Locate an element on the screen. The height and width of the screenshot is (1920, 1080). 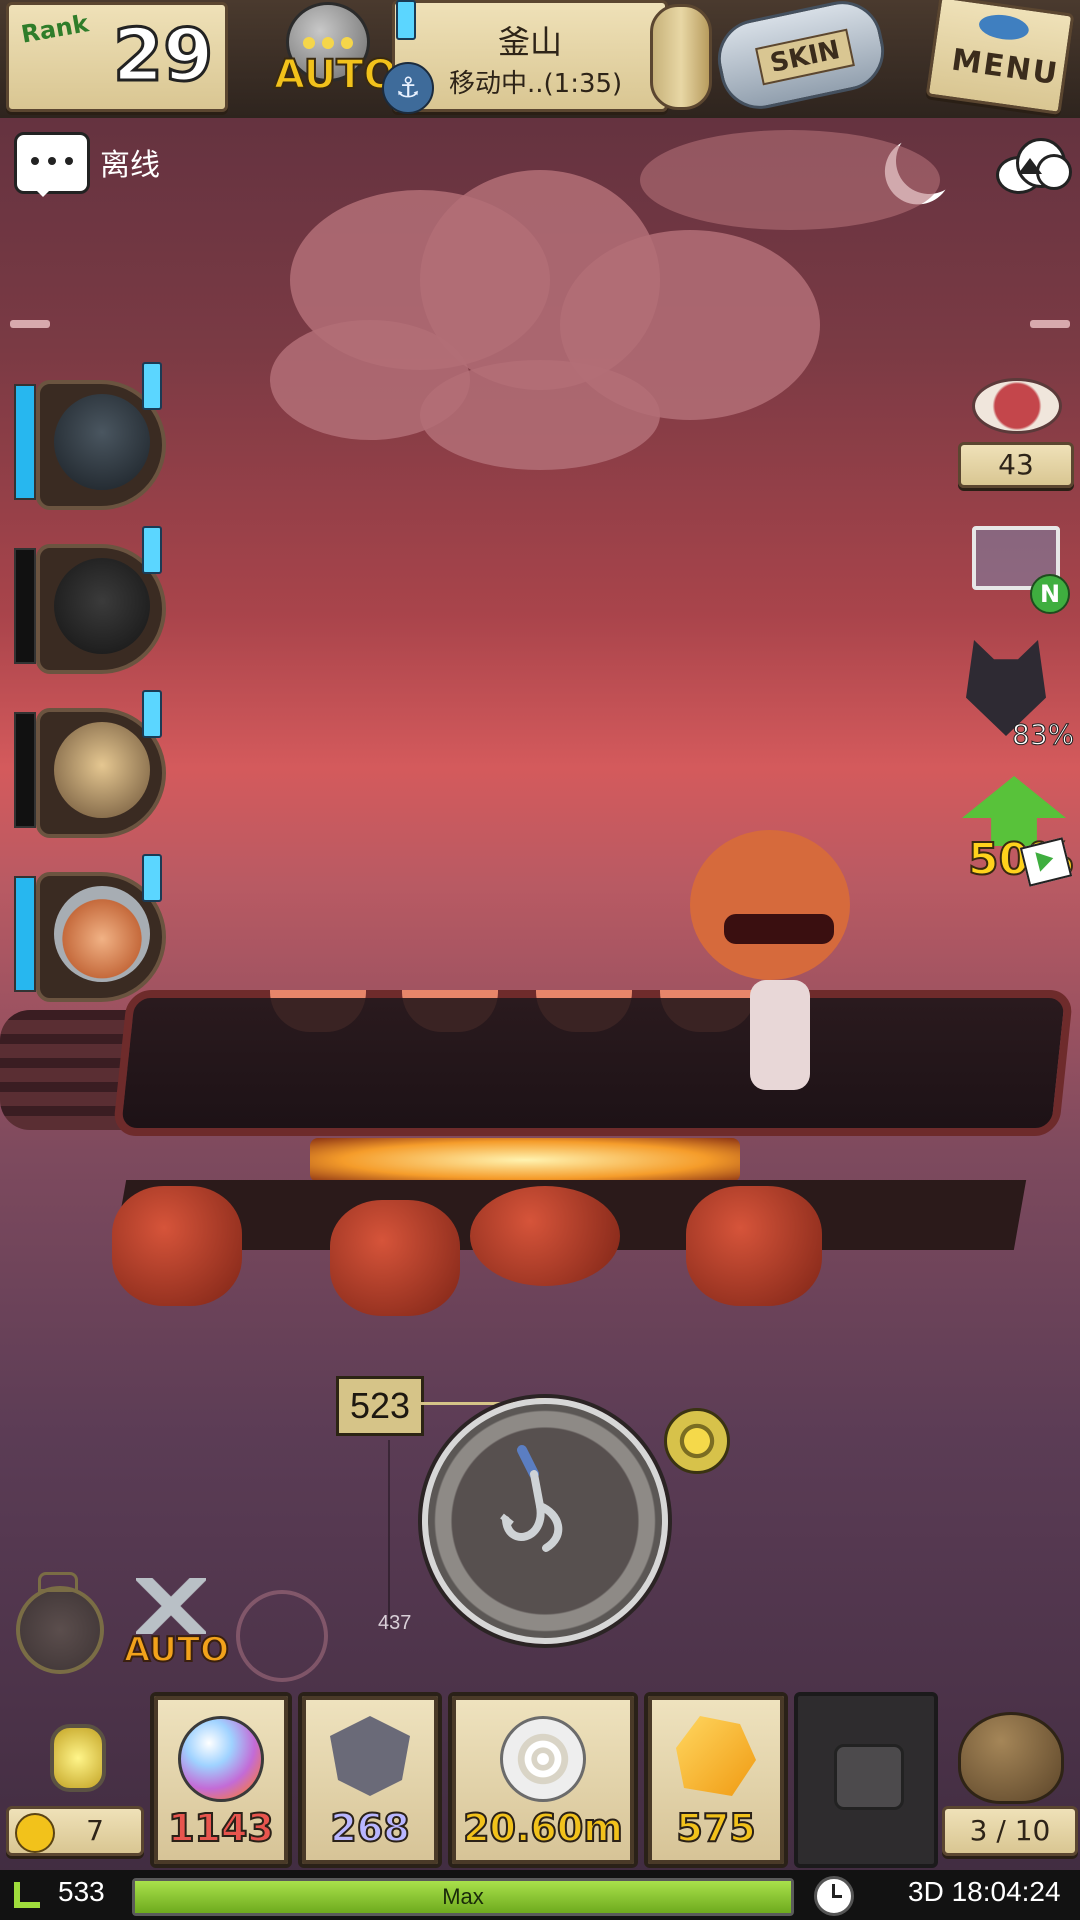
lantern-count-box: 7 is located at coordinates (75, 1831).